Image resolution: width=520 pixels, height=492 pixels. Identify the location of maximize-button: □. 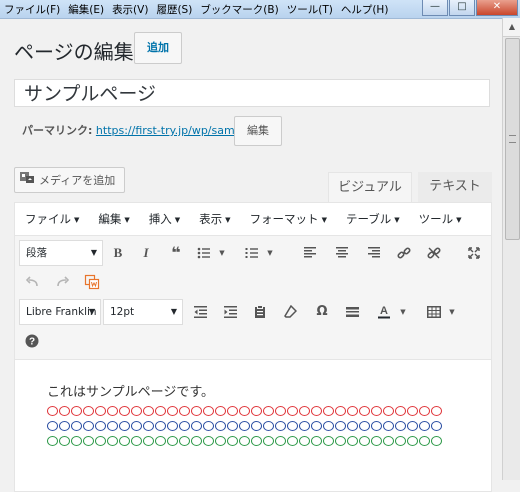
(462, 8).